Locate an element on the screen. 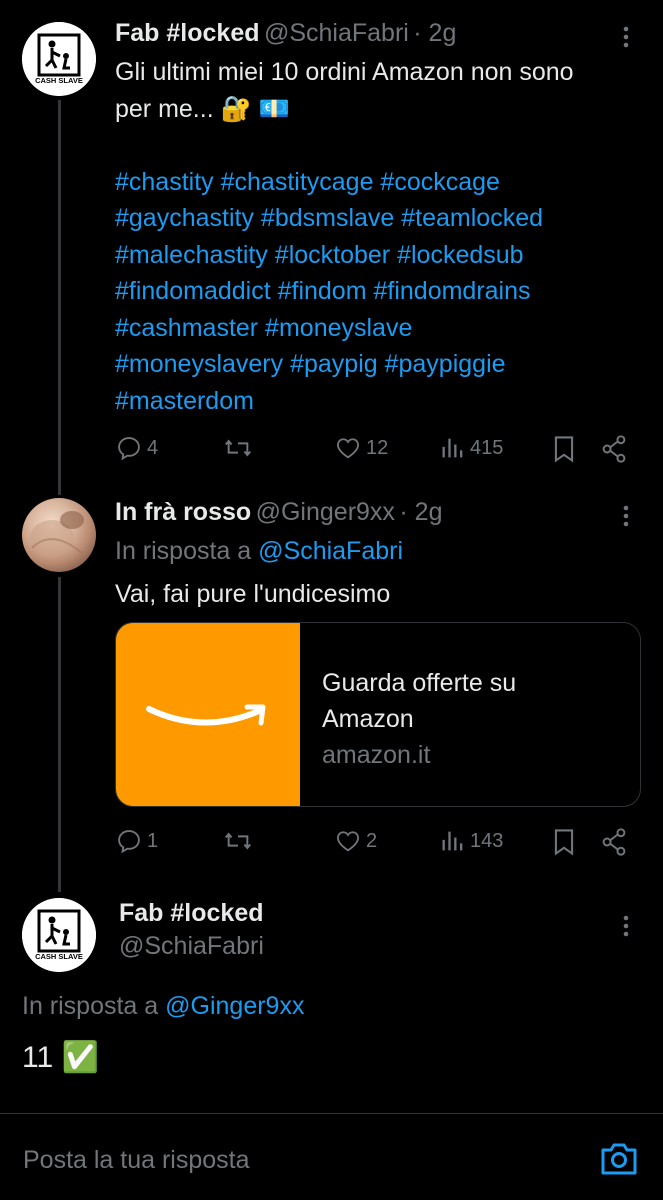 This screenshot has height=1200, width=663. link-card: Guarda offerte su Amazon amazon.it is located at coordinates (378, 714).